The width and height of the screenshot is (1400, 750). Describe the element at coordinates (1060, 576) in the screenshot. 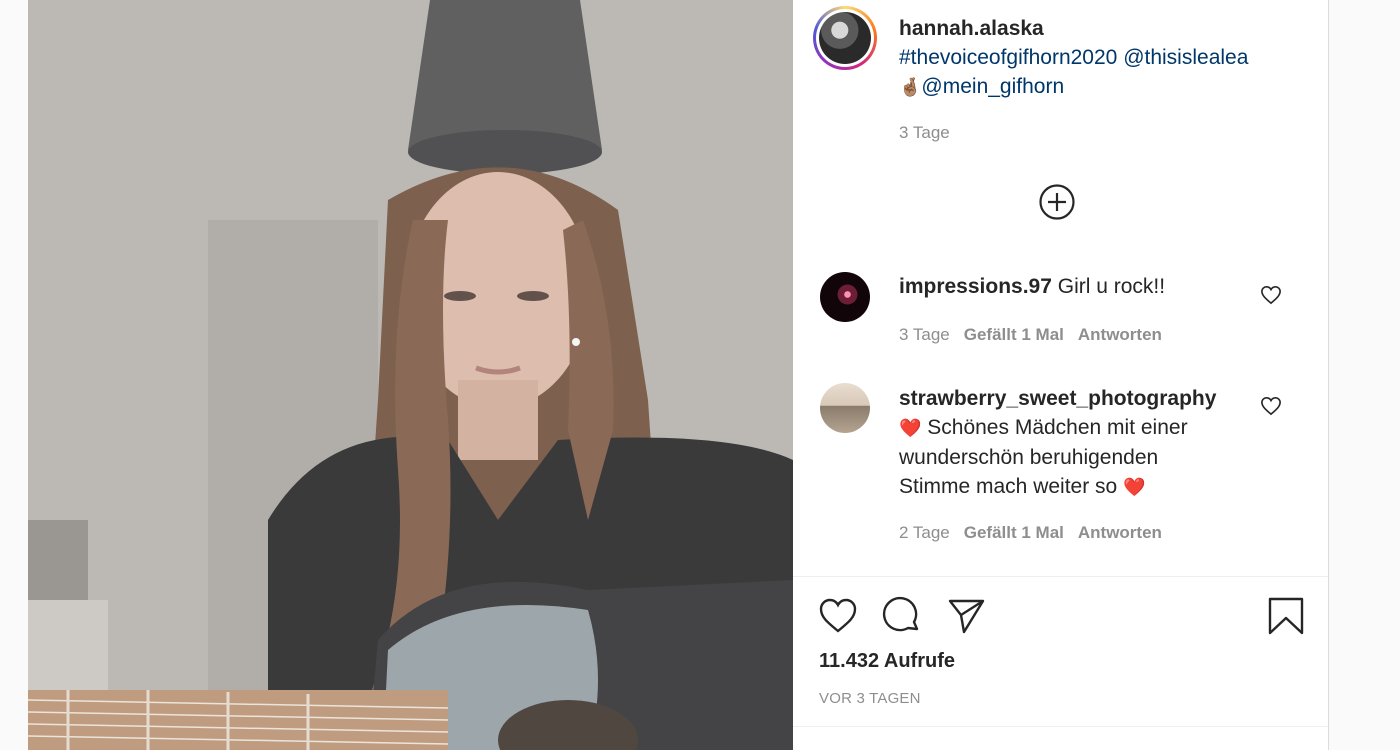

I see `actions-divider` at that location.